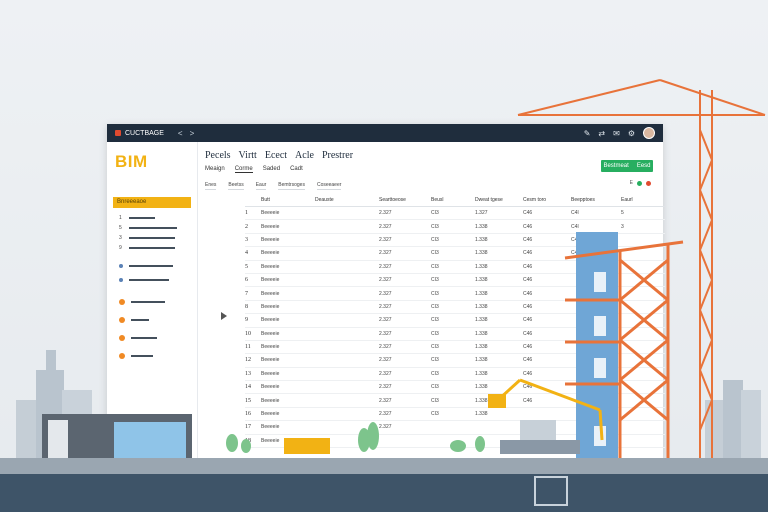  What do you see at coordinates (587, 133) in the screenshot?
I see `wrench-icon: ✎` at bounding box center [587, 133].